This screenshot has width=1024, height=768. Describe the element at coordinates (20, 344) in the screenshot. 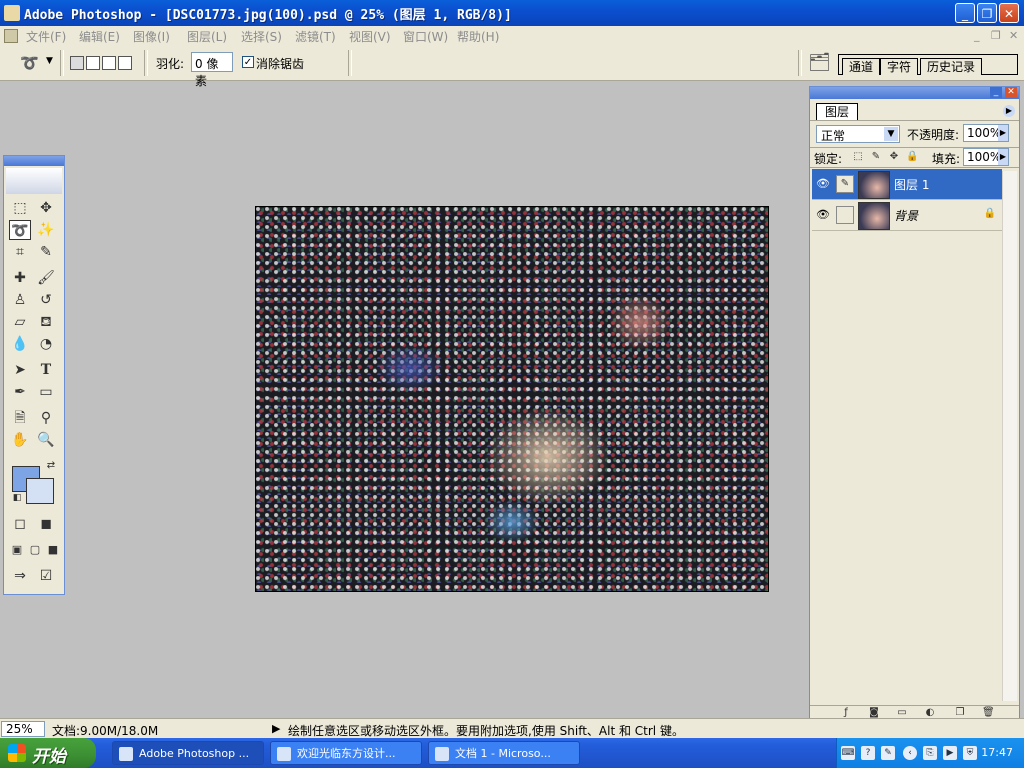

I see `blur-tool-icon: 💧` at that location.